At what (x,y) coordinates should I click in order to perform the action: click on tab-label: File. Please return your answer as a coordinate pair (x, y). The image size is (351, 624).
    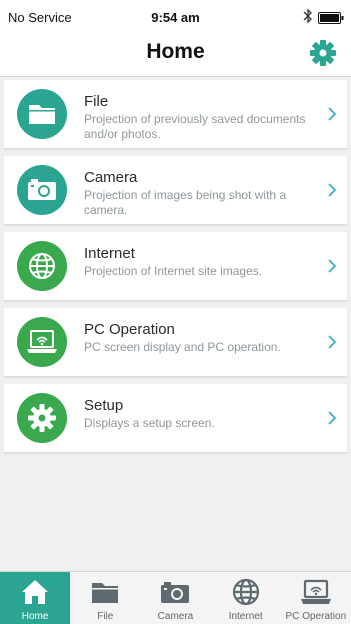
    Looking at the image, I should click on (105, 616).